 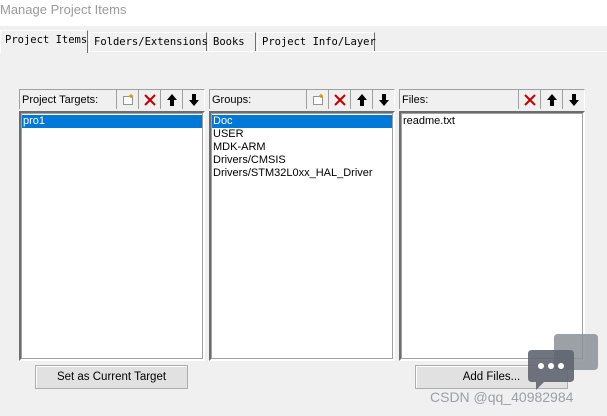 I want to click on watermark-text: CSDN @qq_40982984, so click(x=502, y=397).